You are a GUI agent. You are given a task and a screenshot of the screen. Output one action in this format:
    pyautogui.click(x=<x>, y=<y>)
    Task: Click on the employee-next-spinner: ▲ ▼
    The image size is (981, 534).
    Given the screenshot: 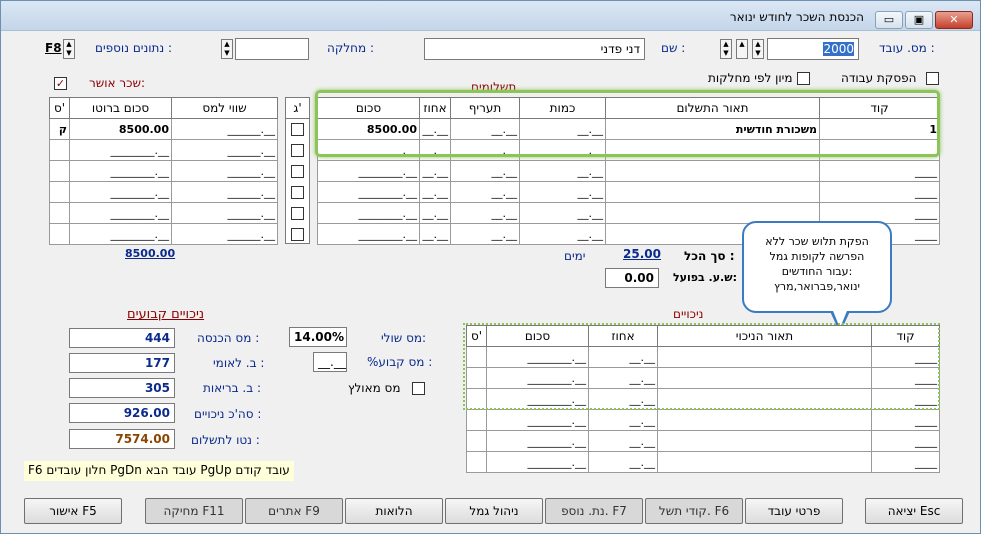 What is the action you would take?
    pyautogui.click(x=758, y=49)
    